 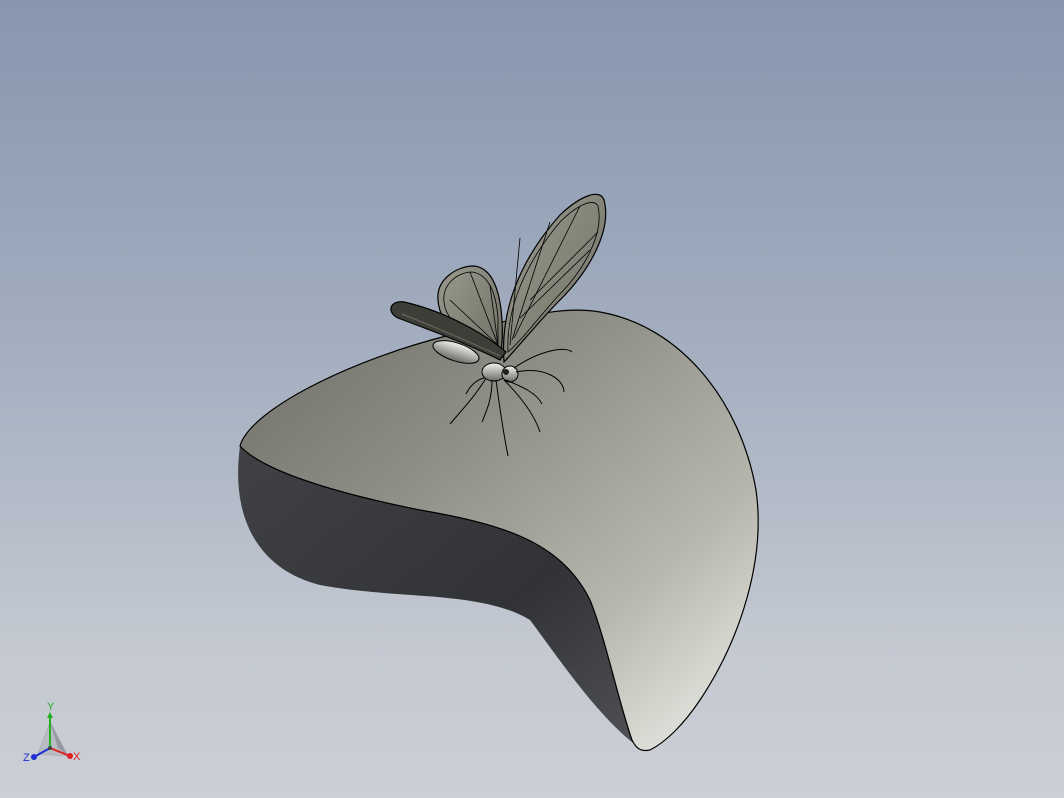 What do you see at coordinates (26, 758) in the screenshot?
I see `triad-z-label: Z` at bounding box center [26, 758].